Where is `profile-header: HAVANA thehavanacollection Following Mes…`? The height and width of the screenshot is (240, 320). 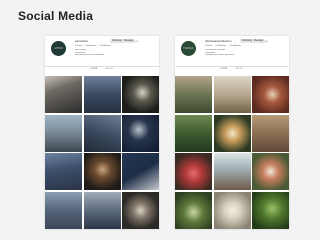
profile-header: HAVANA thehavanacollection Following Mes… is located at coordinates (232, 54).